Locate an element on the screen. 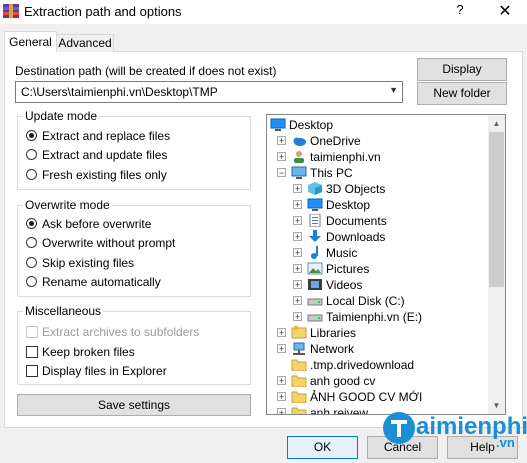 This screenshot has width=527, height=463. tree-item-label: OneDrive is located at coordinates (335, 141).